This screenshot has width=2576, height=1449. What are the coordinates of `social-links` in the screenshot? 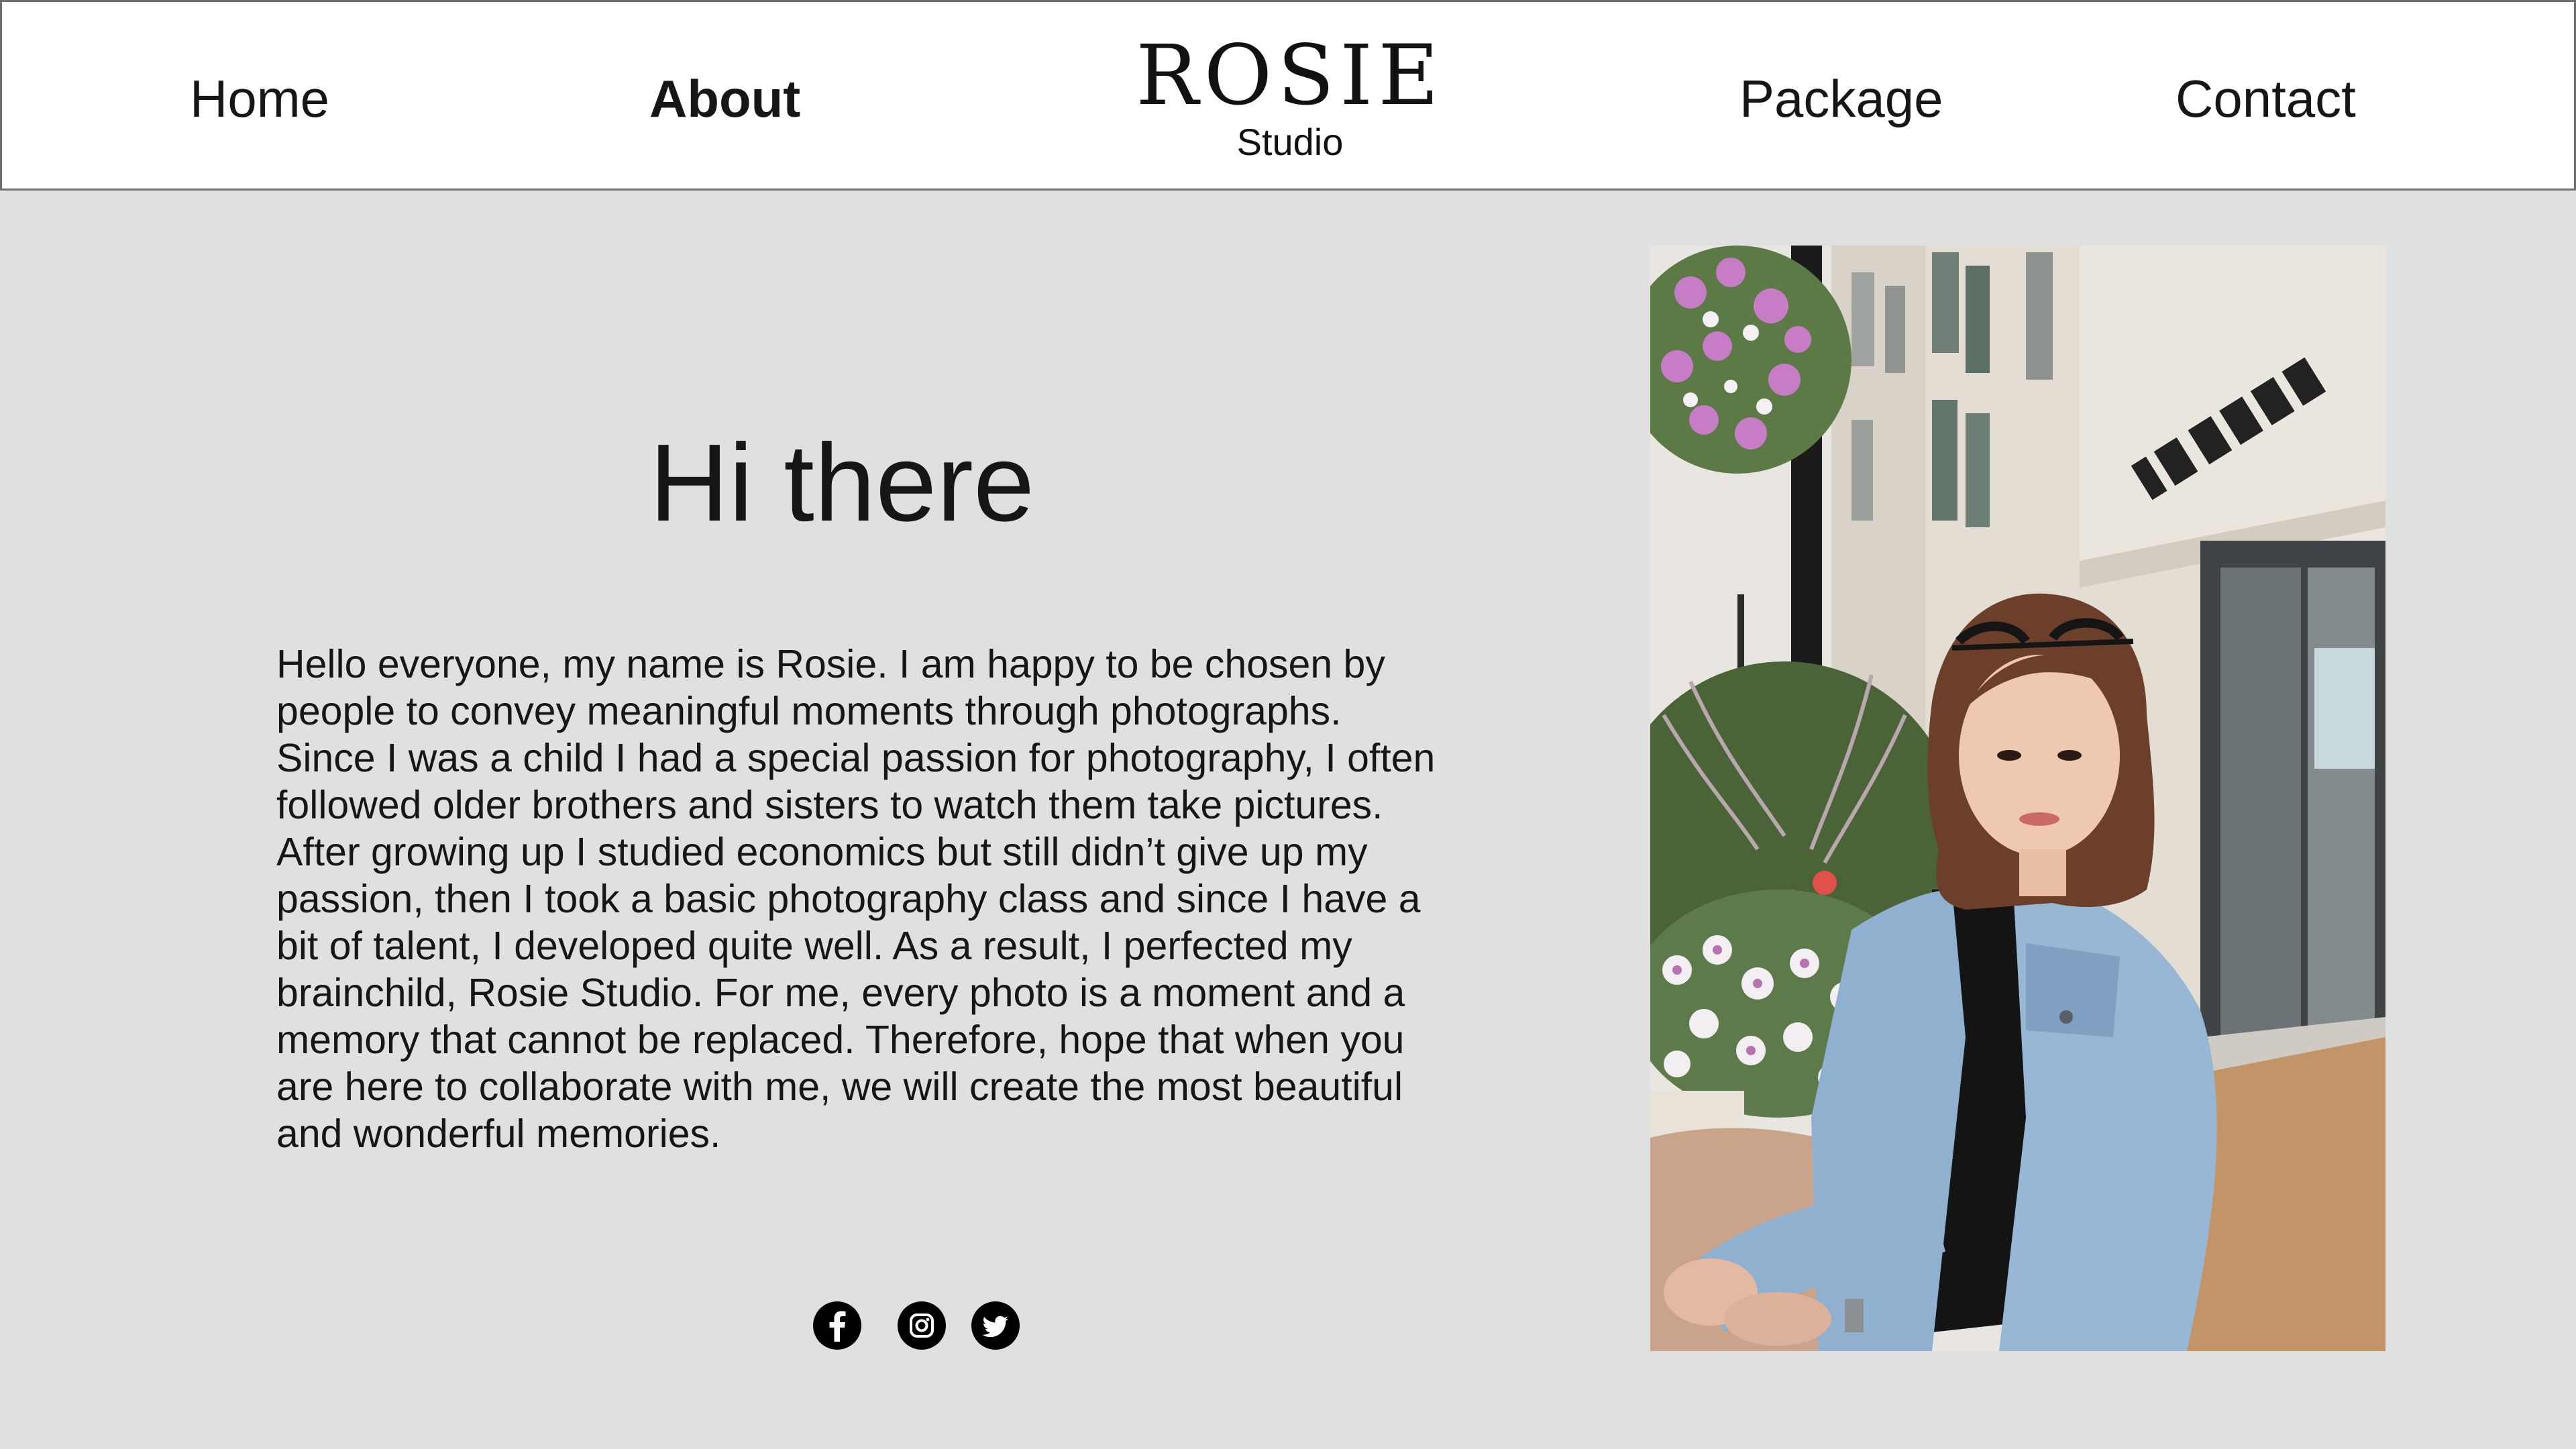 It's located at (919, 1328).